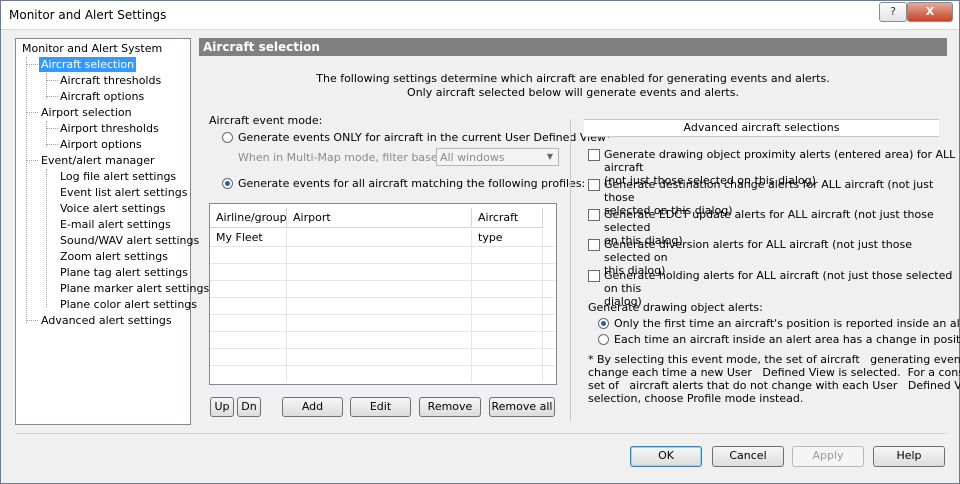 The image size is (960, 484). Describe the element at coordinates (666, 456) in the screenshot. I see `ok-button: OK` at that location.